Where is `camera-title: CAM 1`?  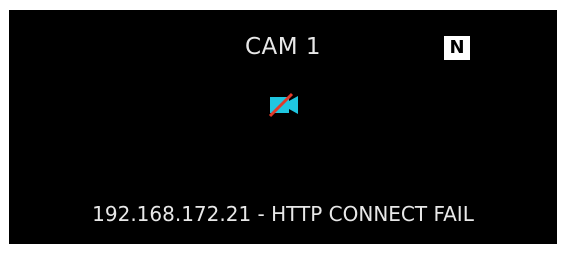
camera-title: CAM 1 is located at coordinates (283, 47).